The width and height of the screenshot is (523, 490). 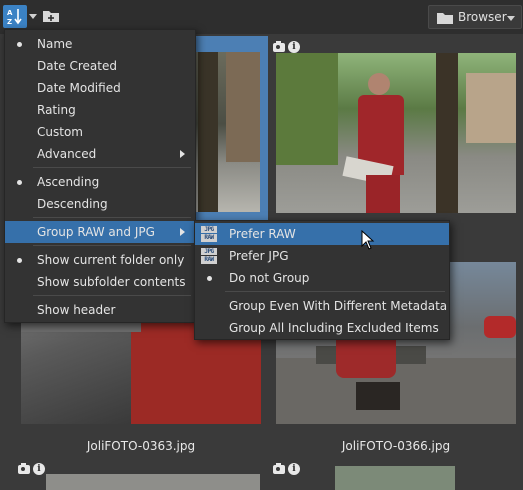 What do you see at coordinates (100, 132) in the screenshot?
I see `menu-item-custom: Custom` at bounding box center [100, 132].